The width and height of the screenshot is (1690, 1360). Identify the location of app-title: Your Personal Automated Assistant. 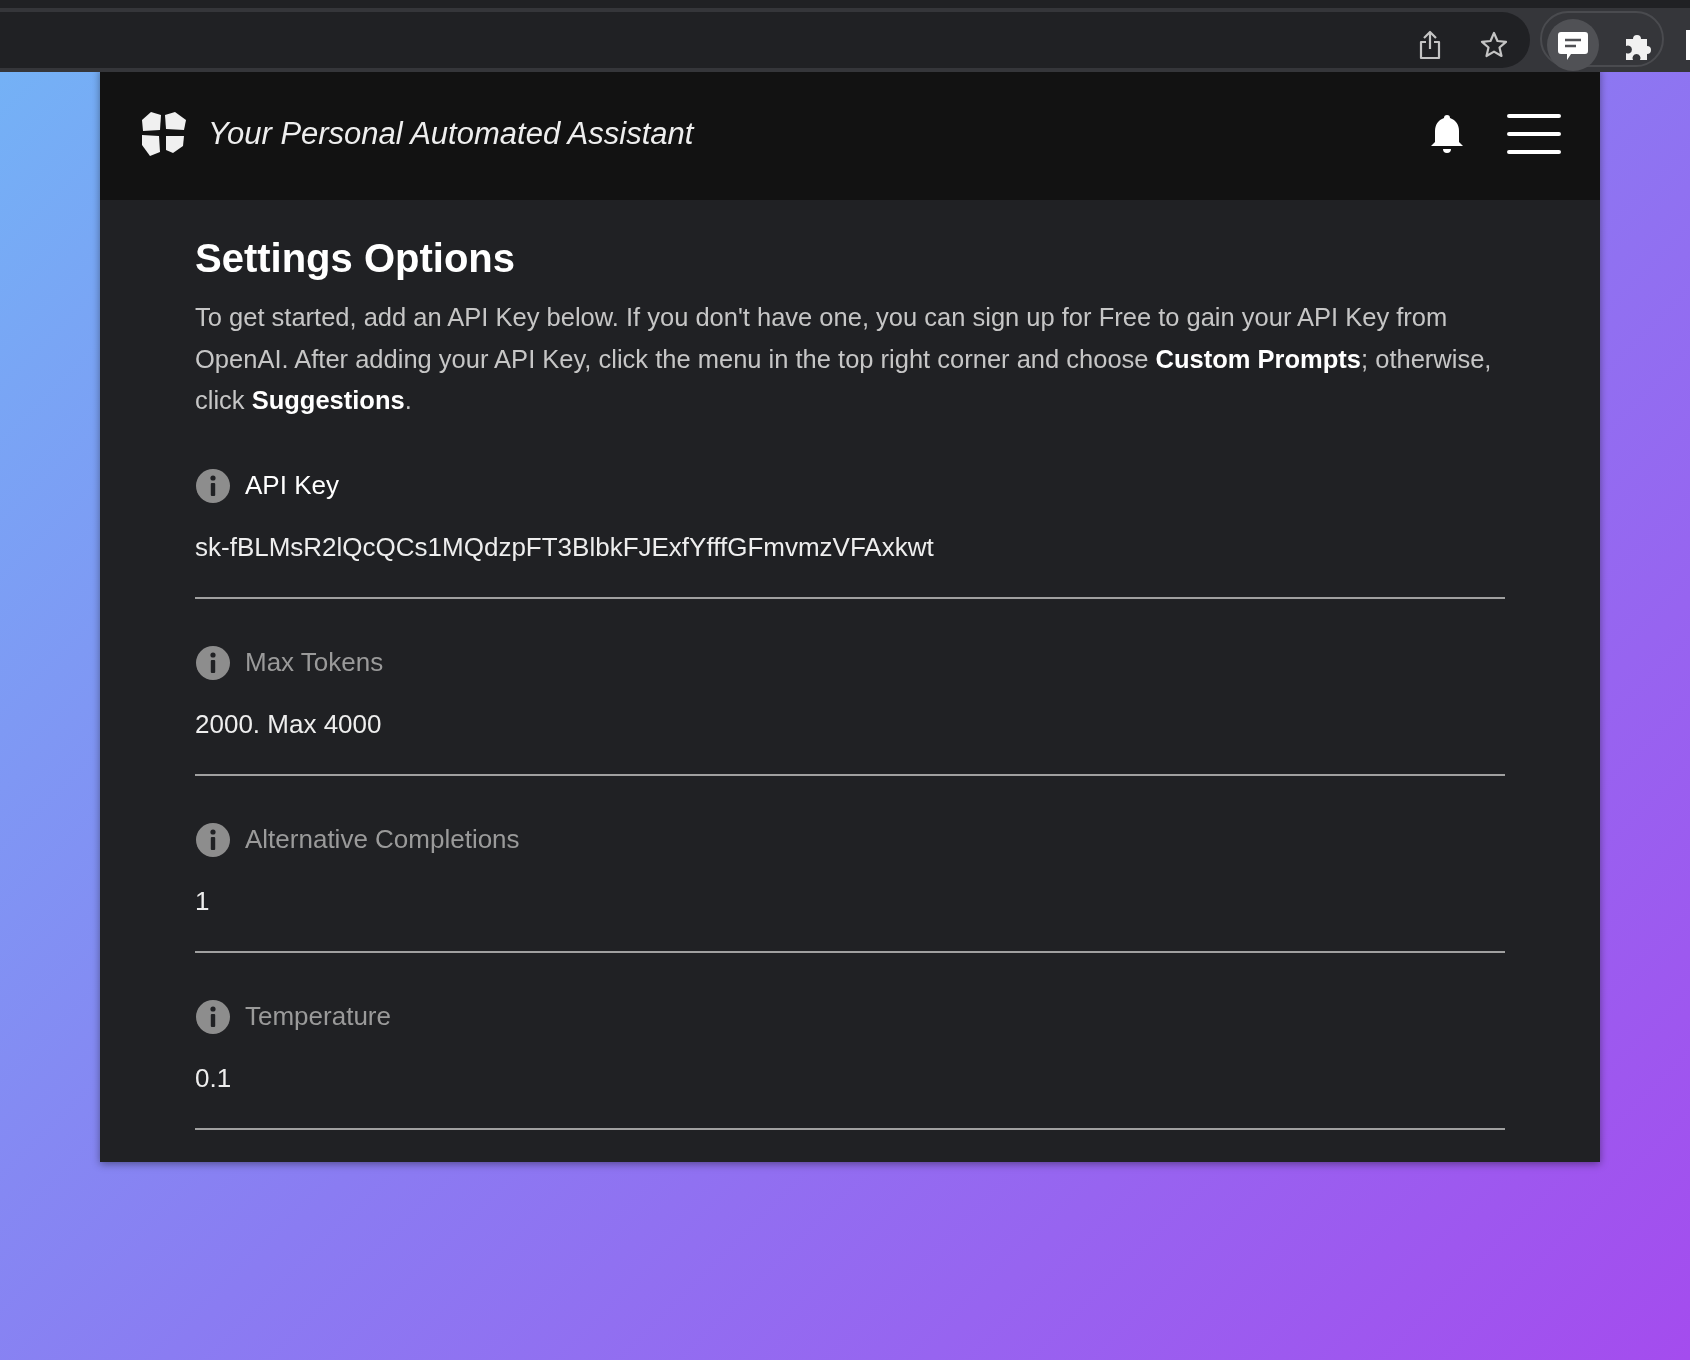
(452, 134).